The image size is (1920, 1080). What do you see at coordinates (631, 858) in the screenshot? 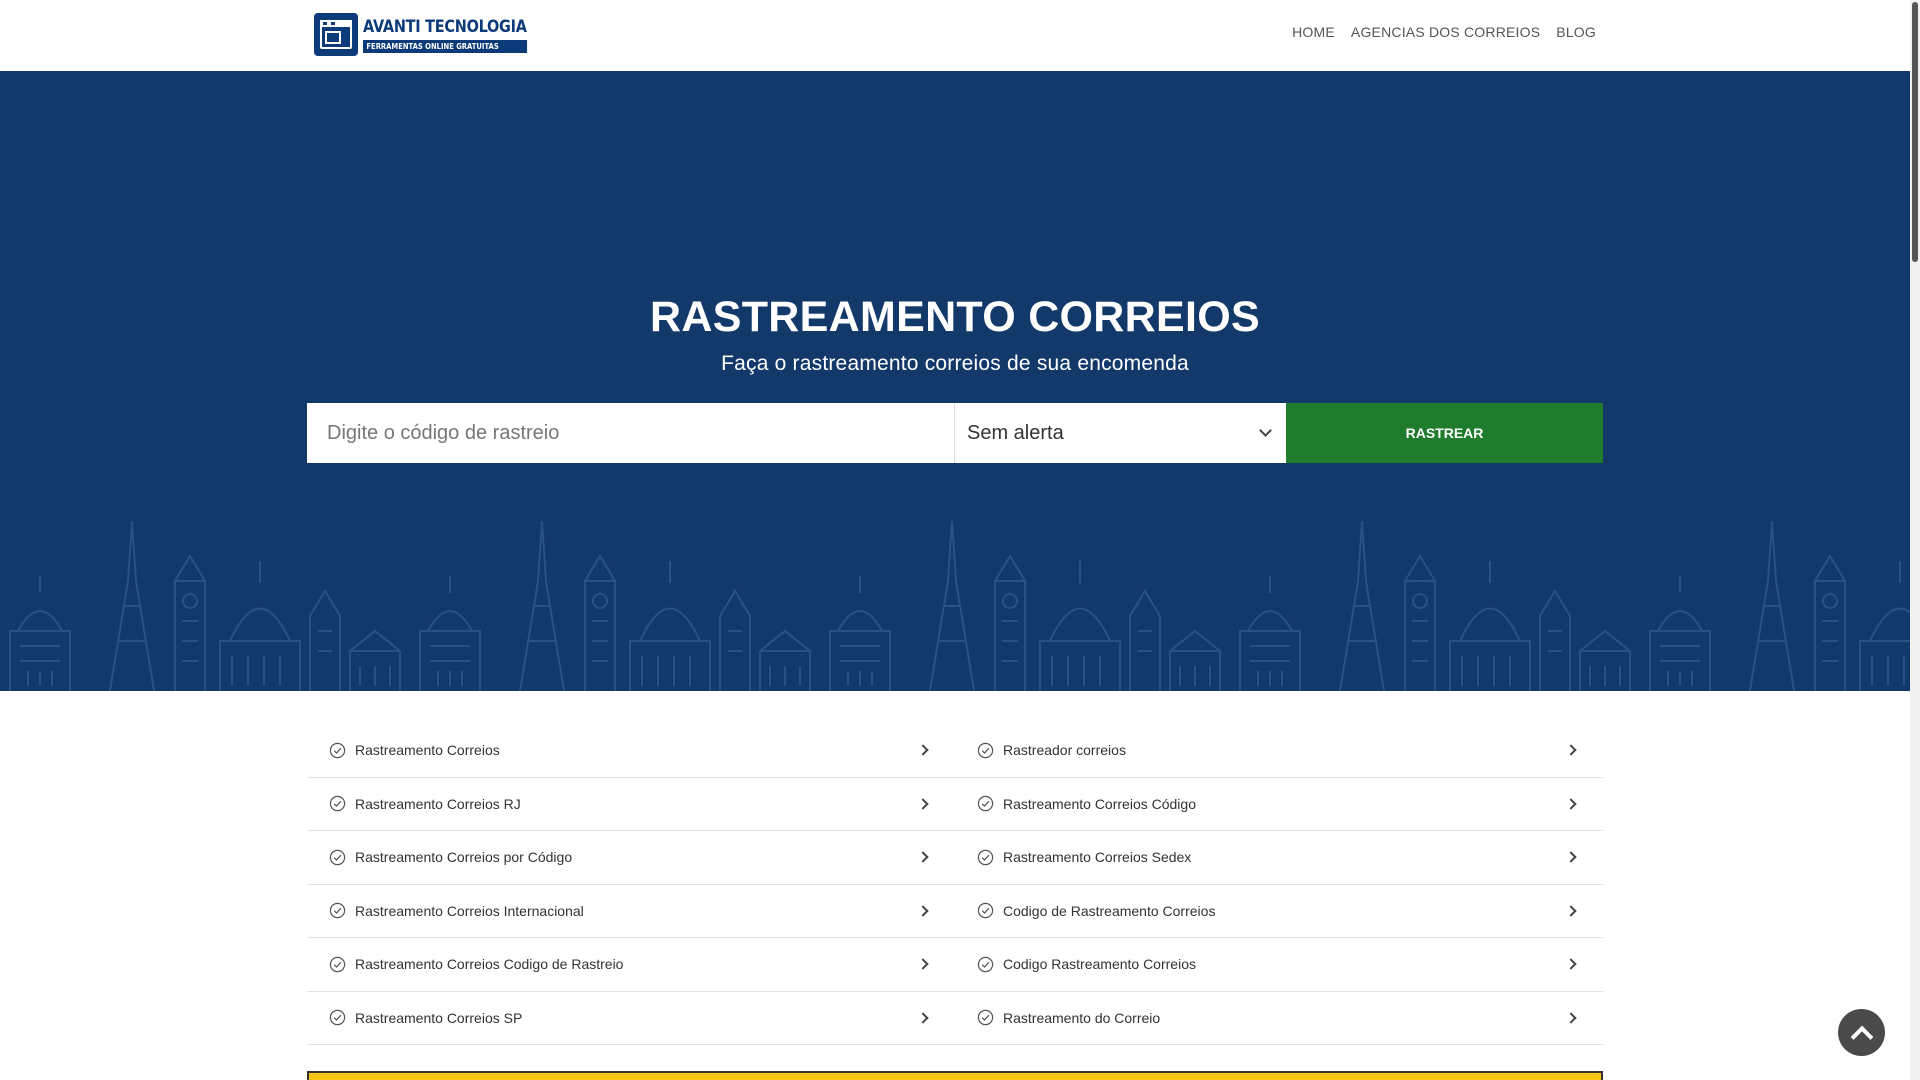
I see `list-item: Rastreamento Correios por Código` at bounding box center [631, 858].